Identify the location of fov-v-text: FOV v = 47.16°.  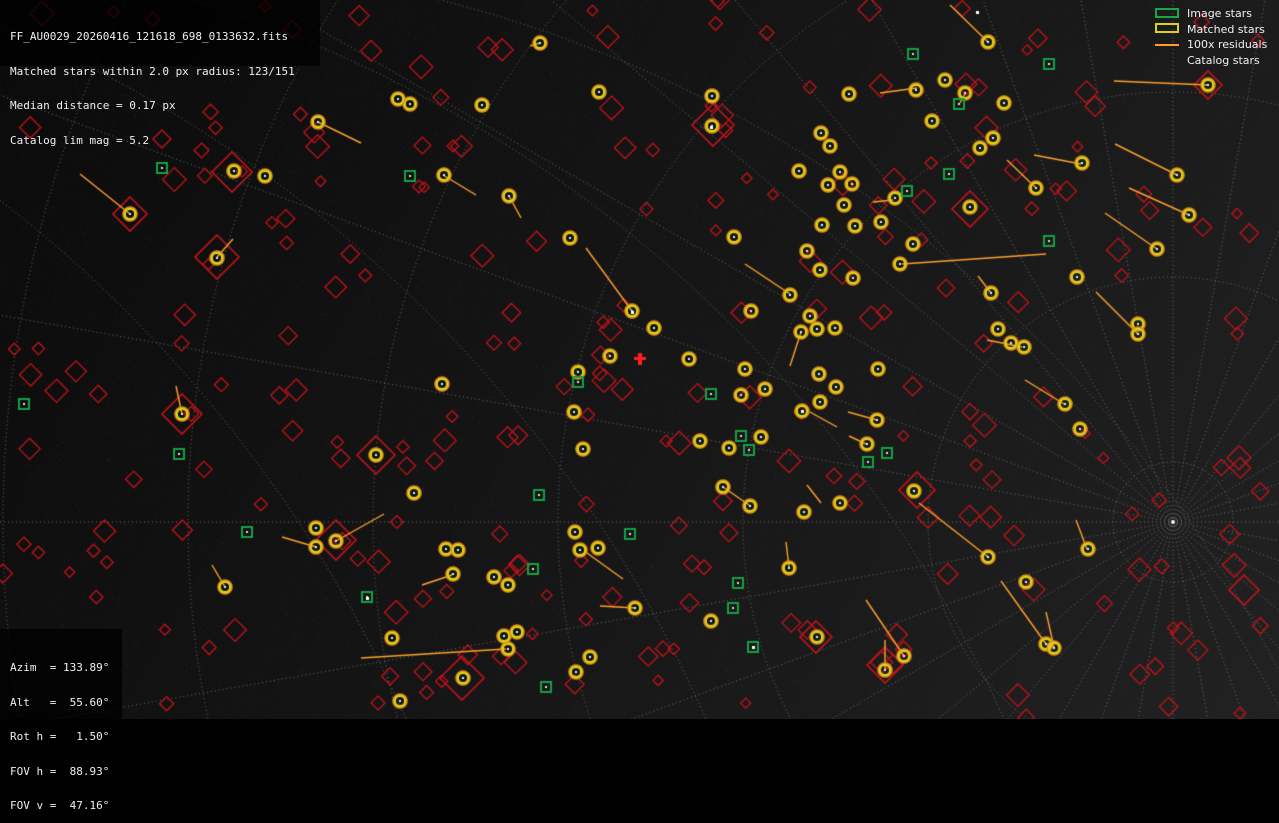
(60, 805).